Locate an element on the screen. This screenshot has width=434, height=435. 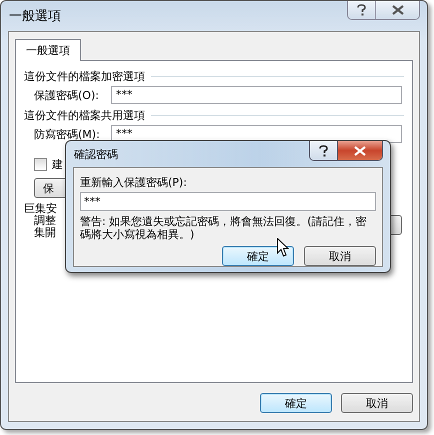
pointer-icon is located at coordinates (283, 248).